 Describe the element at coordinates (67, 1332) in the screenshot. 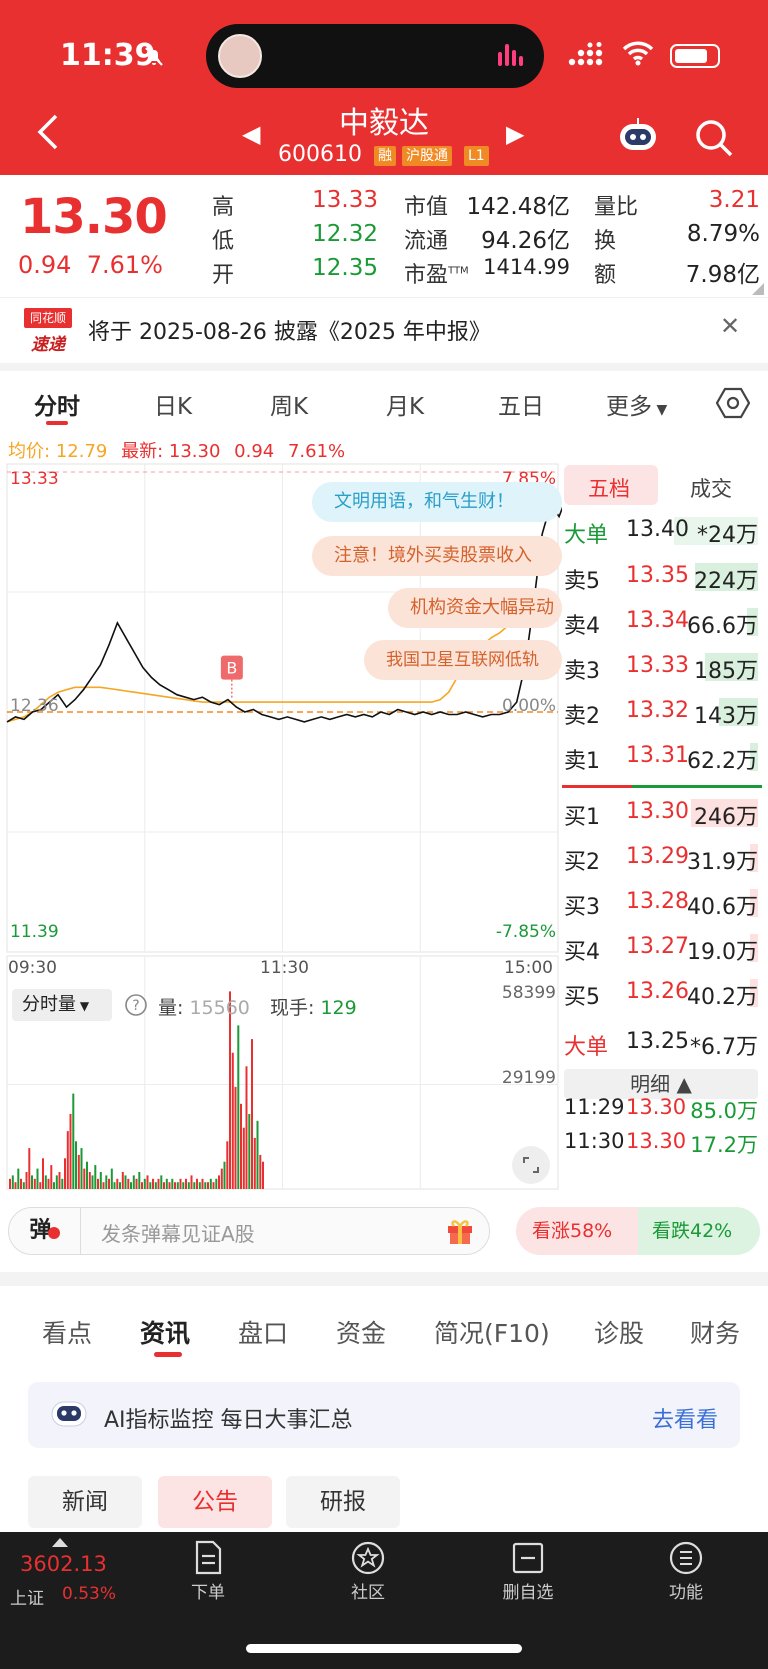

I see `tab-highlights: 看点` at that location.